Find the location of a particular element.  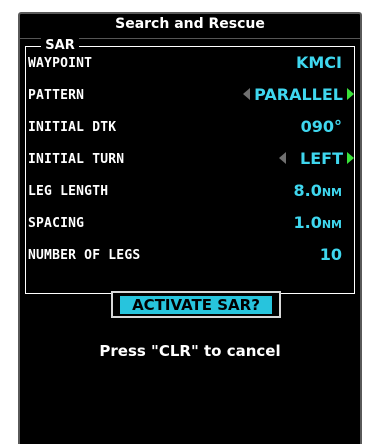

pattern-label: PATTERN is located at coordinates (56, 95).